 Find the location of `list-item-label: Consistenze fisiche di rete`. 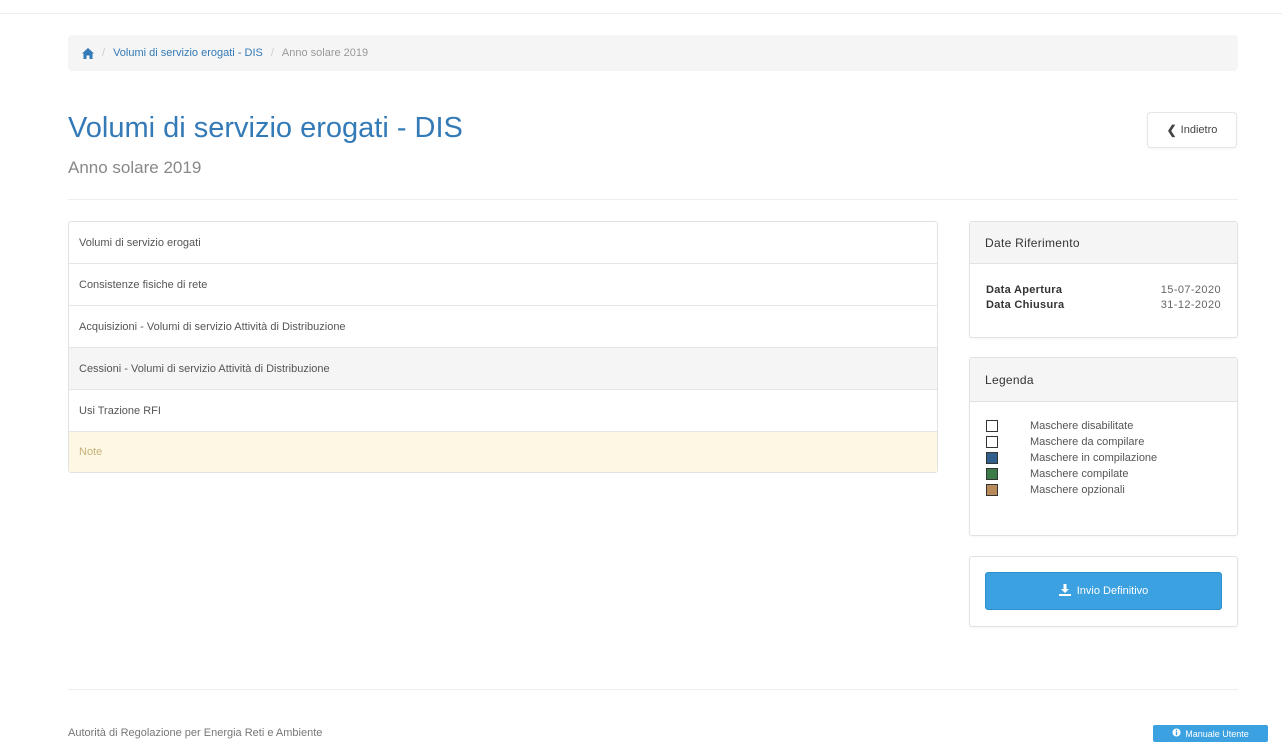

list-item-label: Consistenze fisiche di rete is located at coordinates (143, 284).